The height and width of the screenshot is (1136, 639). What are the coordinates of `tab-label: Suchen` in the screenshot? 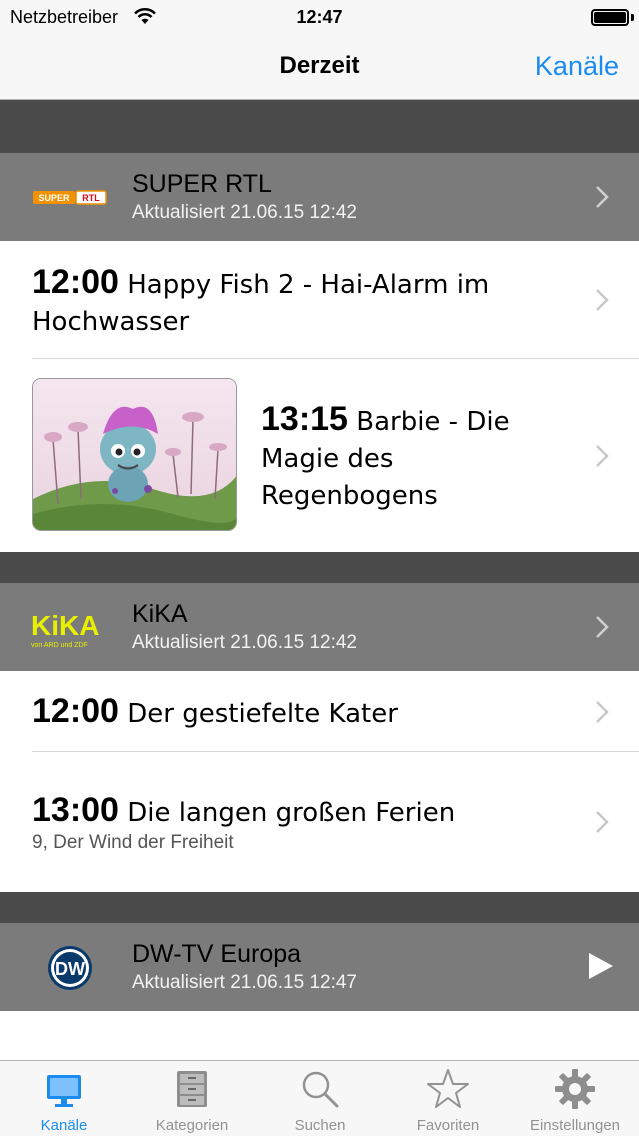 It's located at (320, 1125).